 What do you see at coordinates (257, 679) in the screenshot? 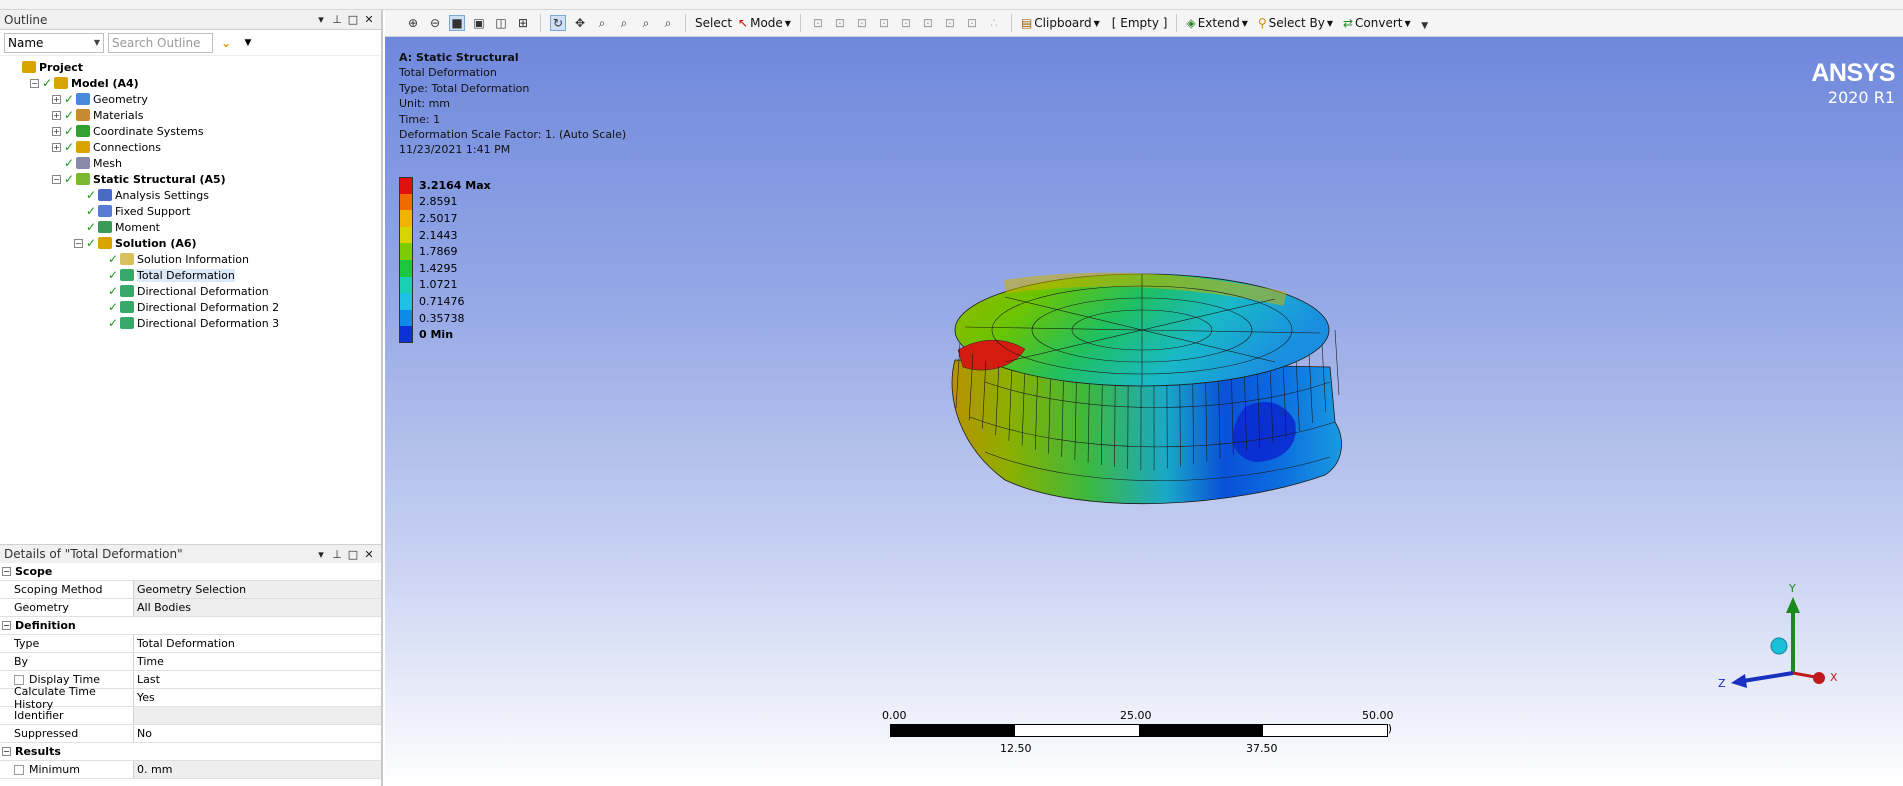
I see `prop-value: Last` at bounding box center [257, 679].